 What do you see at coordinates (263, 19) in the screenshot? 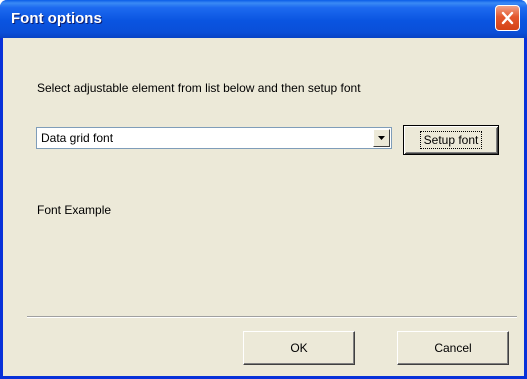
I see `title-bar: Font options` at bounding box center [263, 19].